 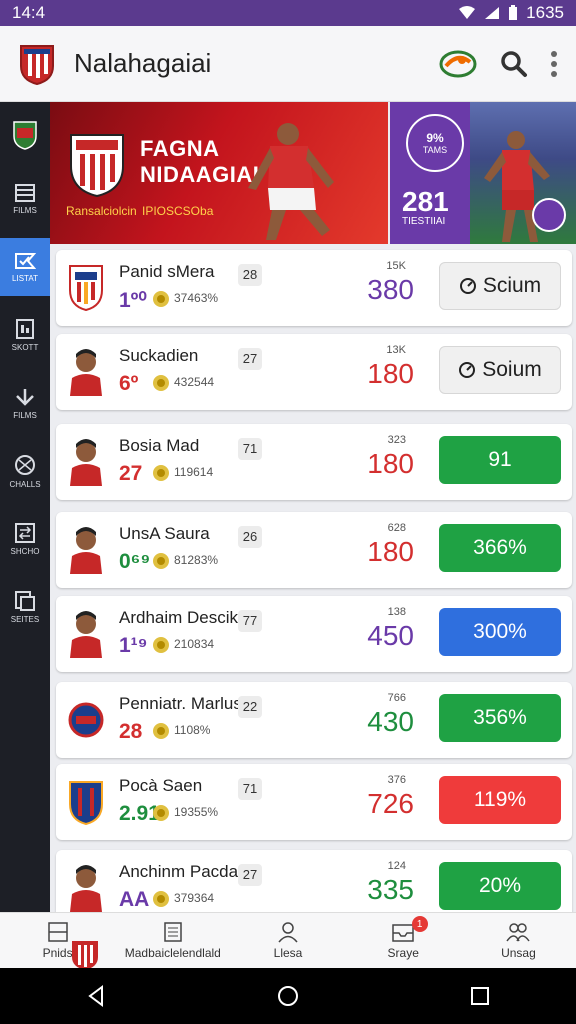 I want to click on status-time: 14:4, so click(x=29, y=12).